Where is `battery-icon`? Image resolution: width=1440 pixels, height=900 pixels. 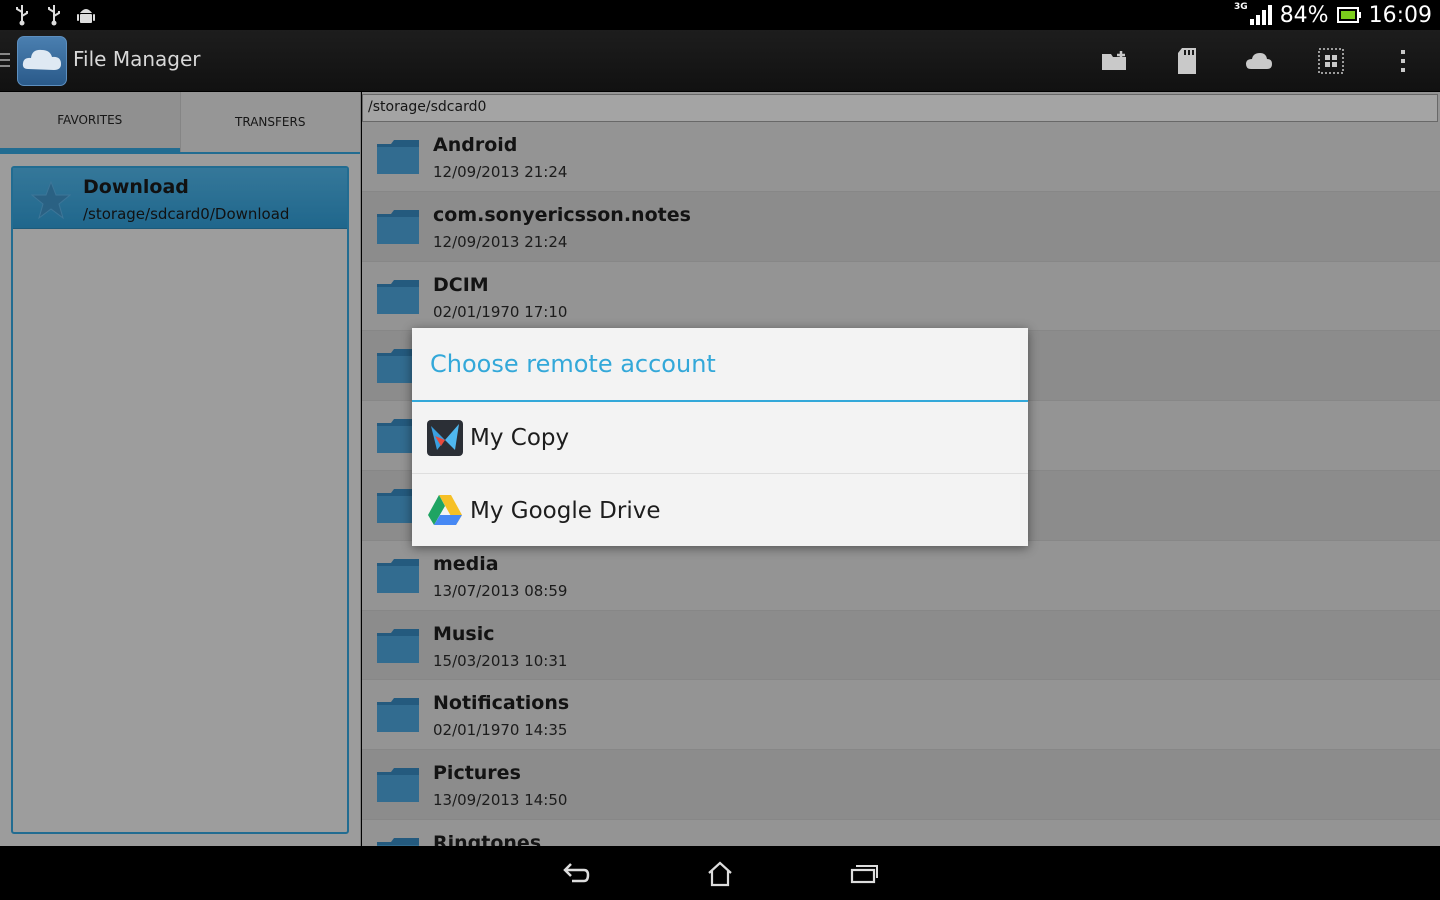 battery-icon is located at coordinates (1348, 15).